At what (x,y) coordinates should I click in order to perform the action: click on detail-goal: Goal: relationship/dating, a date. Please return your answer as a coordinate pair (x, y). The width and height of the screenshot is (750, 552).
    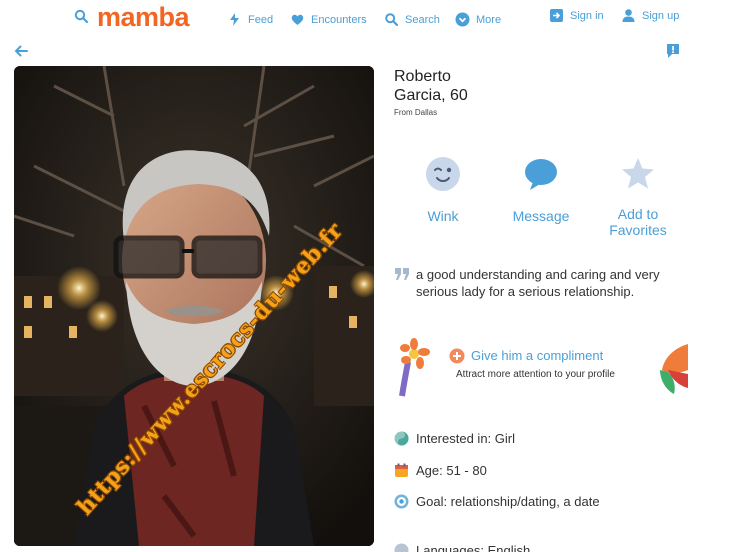
    Looking at the image, I should click on (497, 501).